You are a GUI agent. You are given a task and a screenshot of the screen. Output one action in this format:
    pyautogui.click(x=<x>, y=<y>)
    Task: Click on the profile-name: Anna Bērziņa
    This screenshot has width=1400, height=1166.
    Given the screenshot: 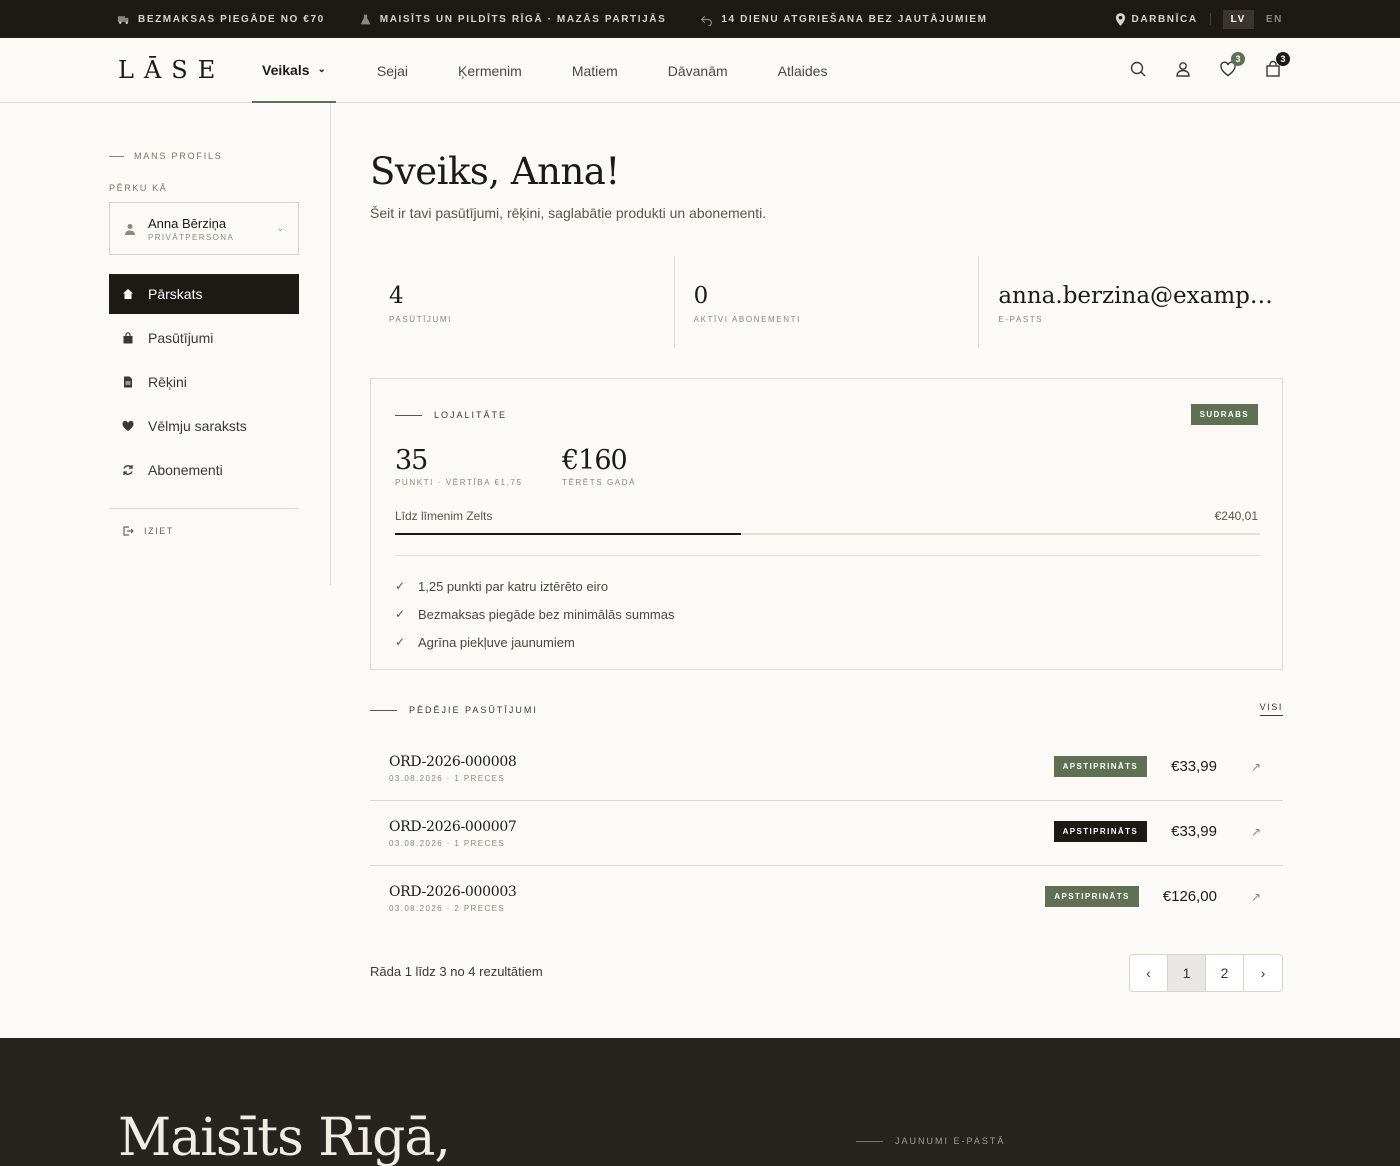 What is the action you would take?
    pyautogui.click(x=187, y=223)
    